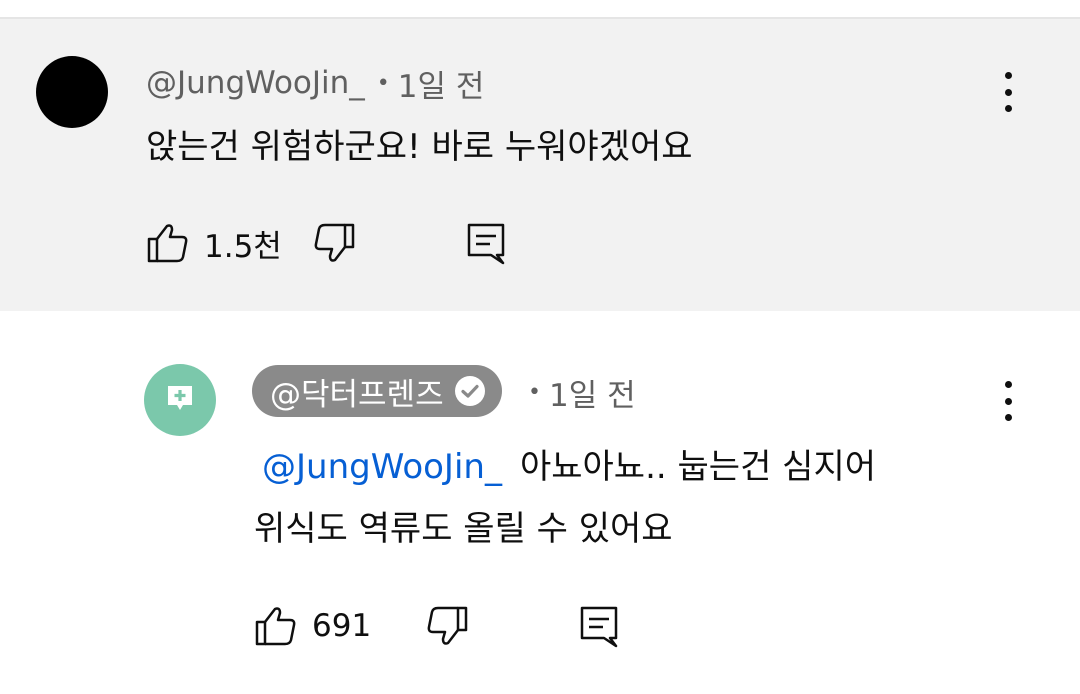  I want to click on reply-author: @닥터프렌즈, so click(357, 394).